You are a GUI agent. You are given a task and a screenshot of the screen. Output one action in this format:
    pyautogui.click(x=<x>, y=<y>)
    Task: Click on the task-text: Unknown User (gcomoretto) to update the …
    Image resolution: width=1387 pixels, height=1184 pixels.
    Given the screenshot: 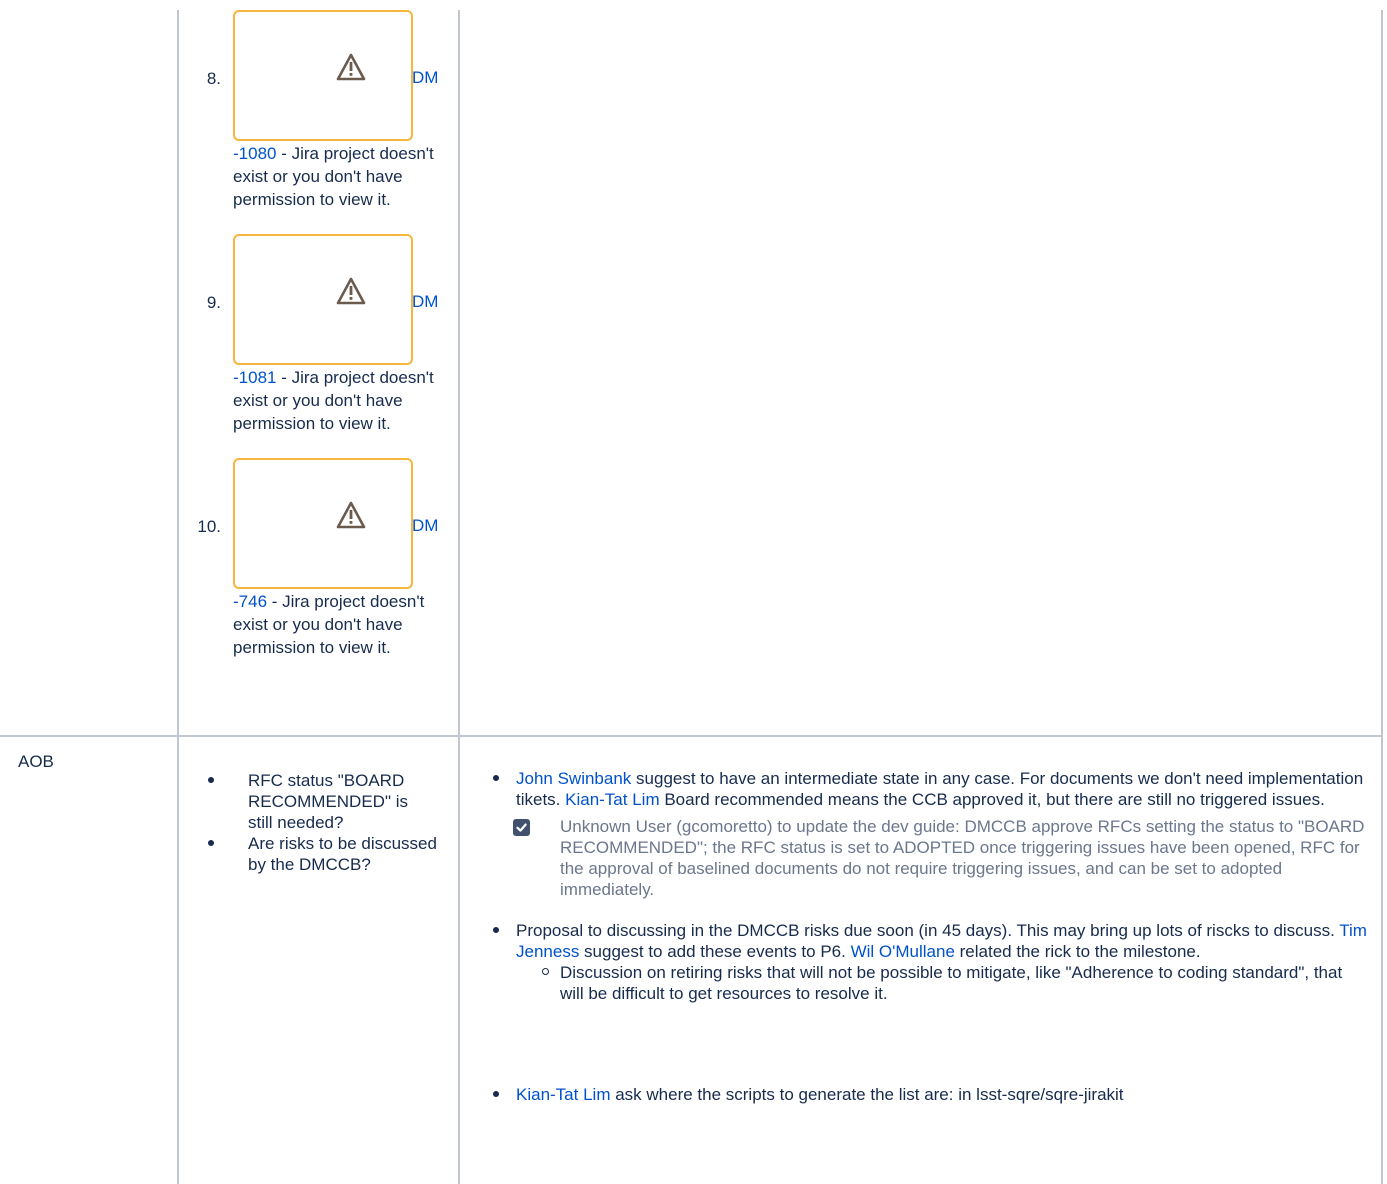 What is the action you would take?
    pyautogui.click(x=962, y=858)
    